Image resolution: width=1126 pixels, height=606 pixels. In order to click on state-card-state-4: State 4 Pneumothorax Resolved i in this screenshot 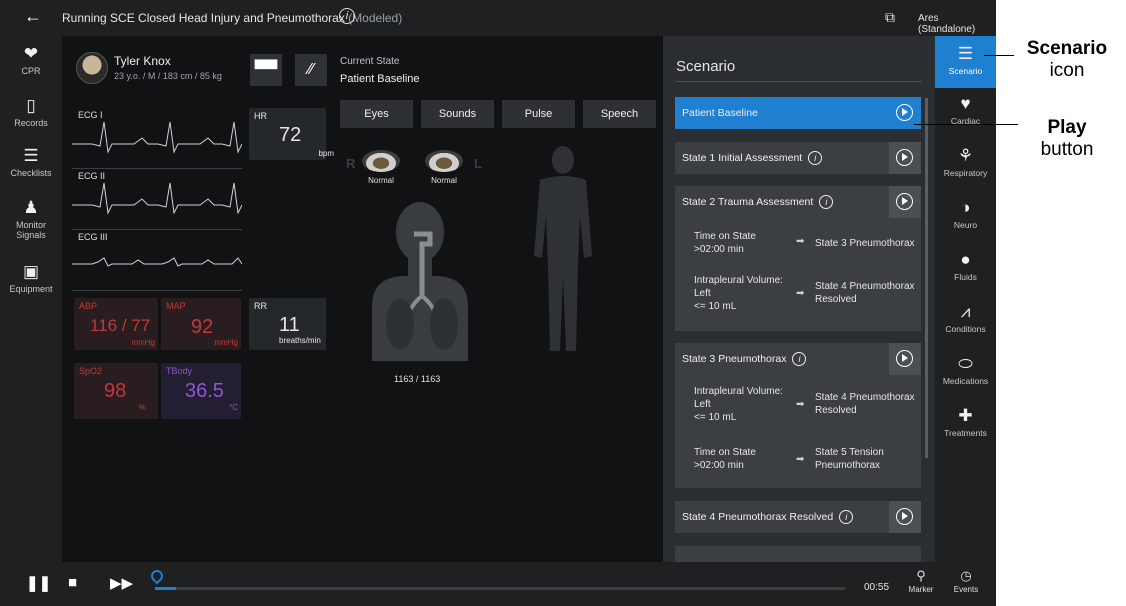, I will do `click(798, 517)`.